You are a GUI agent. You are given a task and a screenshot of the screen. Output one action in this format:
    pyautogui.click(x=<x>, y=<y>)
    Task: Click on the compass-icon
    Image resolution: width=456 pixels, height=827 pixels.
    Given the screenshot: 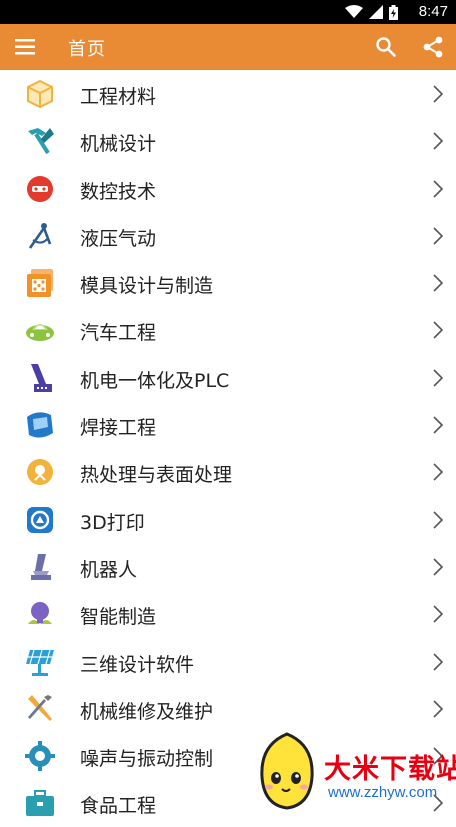 What is the action you would take?
    pyautogui.click(x=40, y=235)
    